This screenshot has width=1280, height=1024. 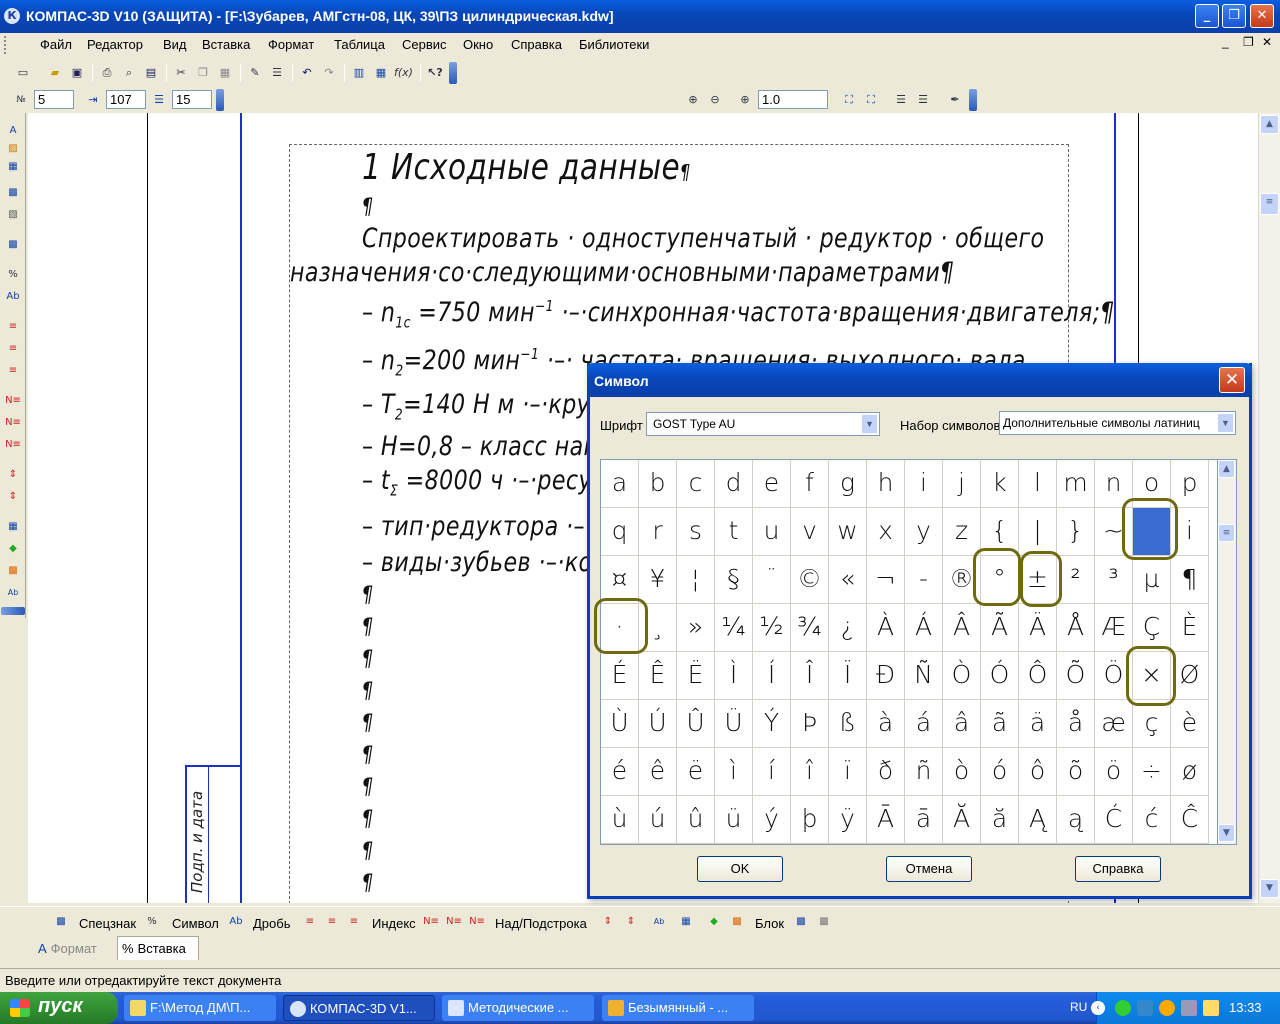 I want to click on fit-width-icon: ⛶, so click(x=871, y=100).